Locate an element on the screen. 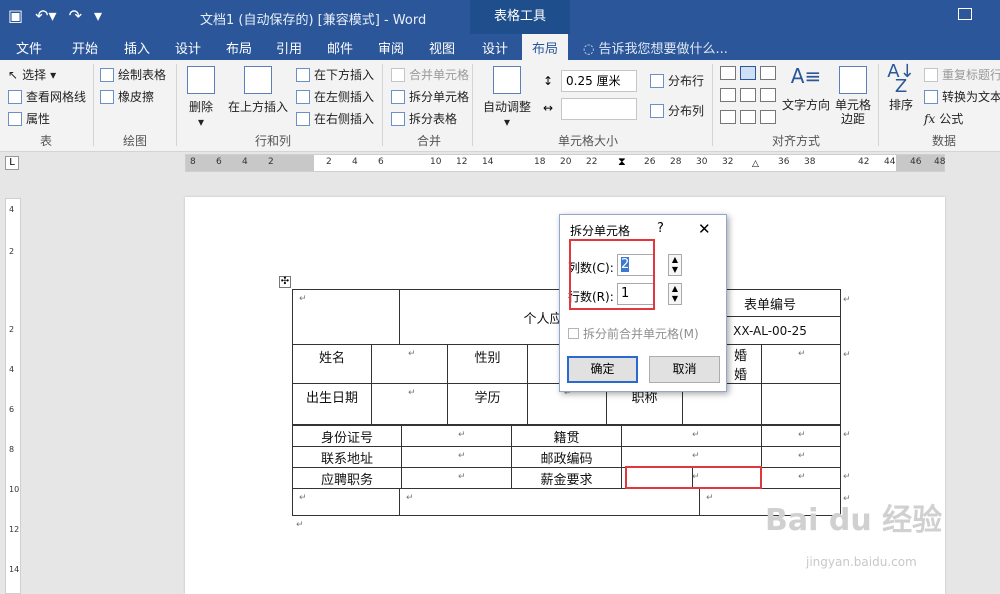 The width and height of the screenshot is (1000, 594). align-top-left-icon is located at coordinates (728, 73).